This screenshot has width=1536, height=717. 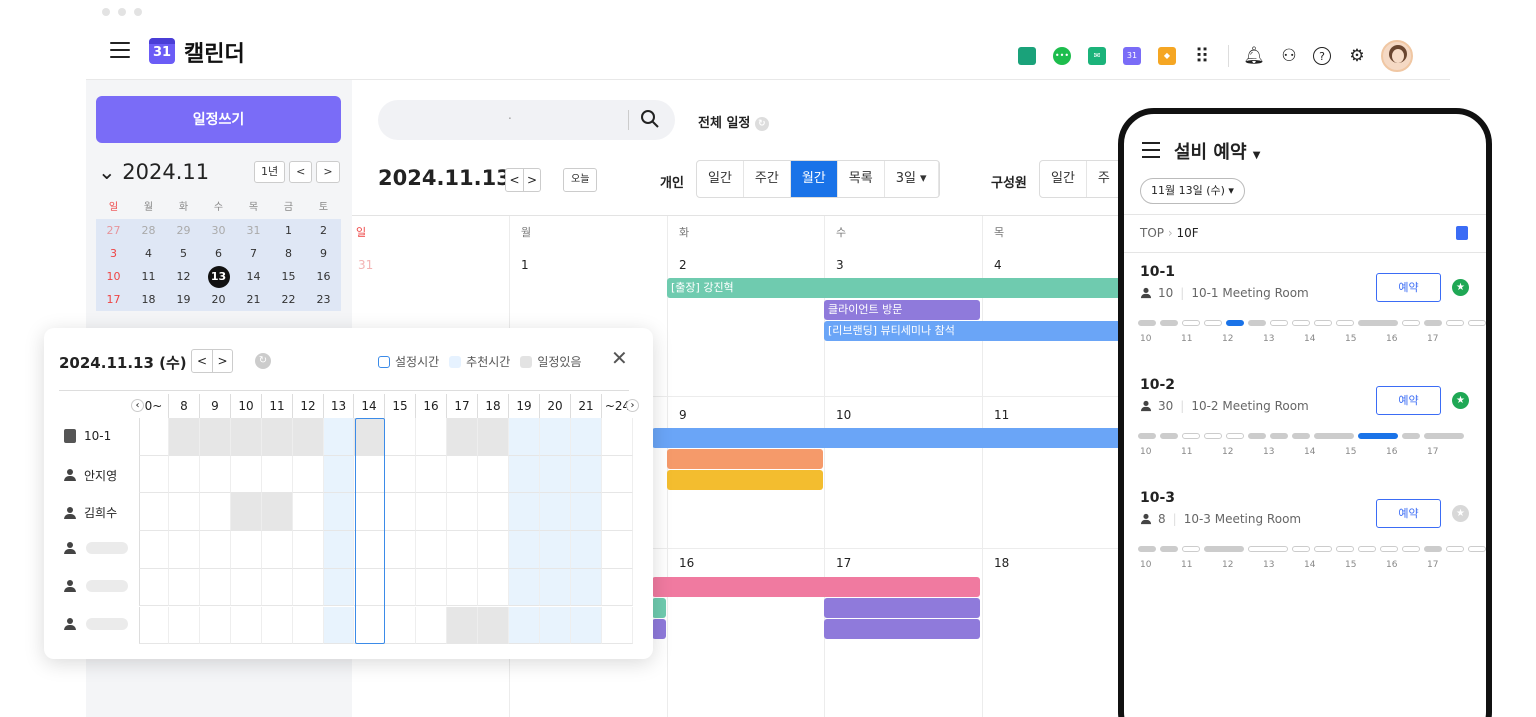 What do you see at coordinates (1097, 56) in the screenshot?
I see `mail-icon: ✉` at bounding box center [1097, 56].